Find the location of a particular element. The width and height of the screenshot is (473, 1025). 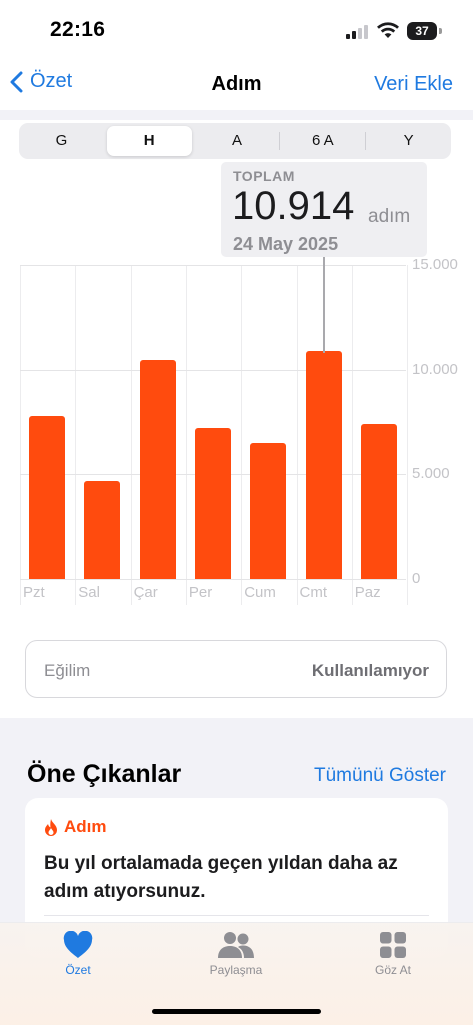

total-tooltip: TOPLAM 10.914 adım 24 May 2025 is located at coordinates (324, 209).